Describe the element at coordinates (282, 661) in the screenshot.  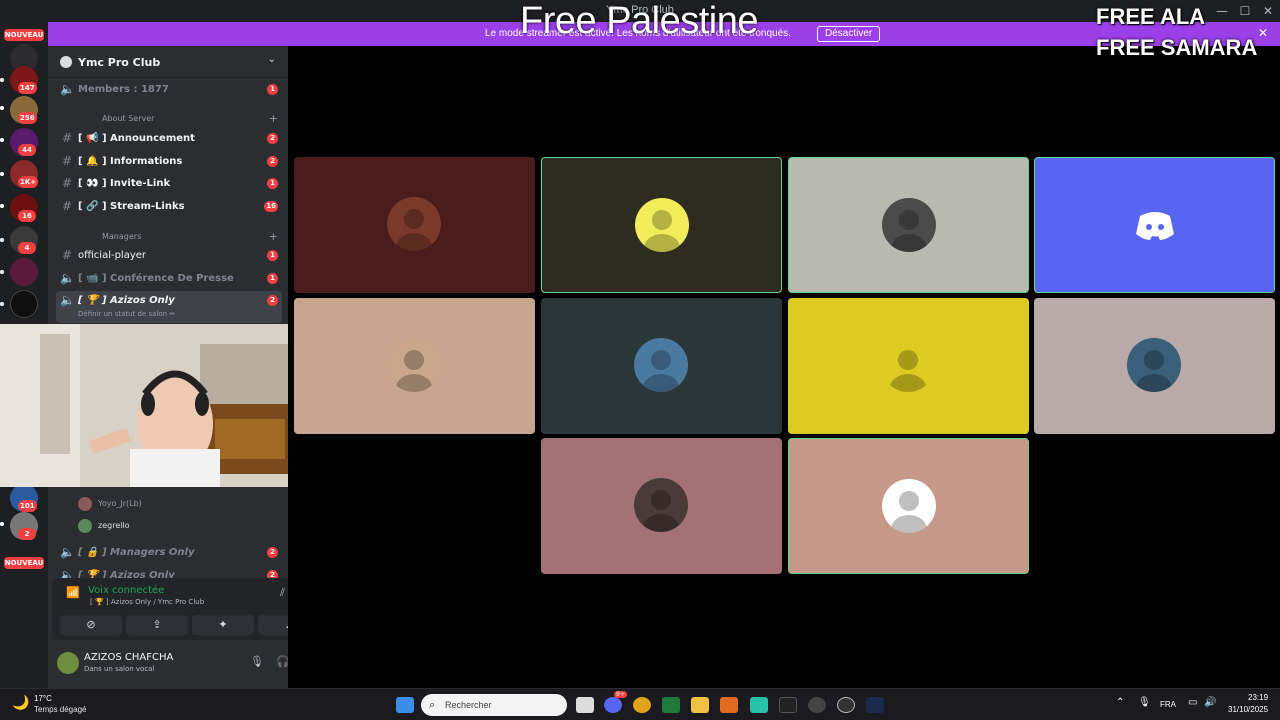
I see `headphones-icon: 🎧` at that location.